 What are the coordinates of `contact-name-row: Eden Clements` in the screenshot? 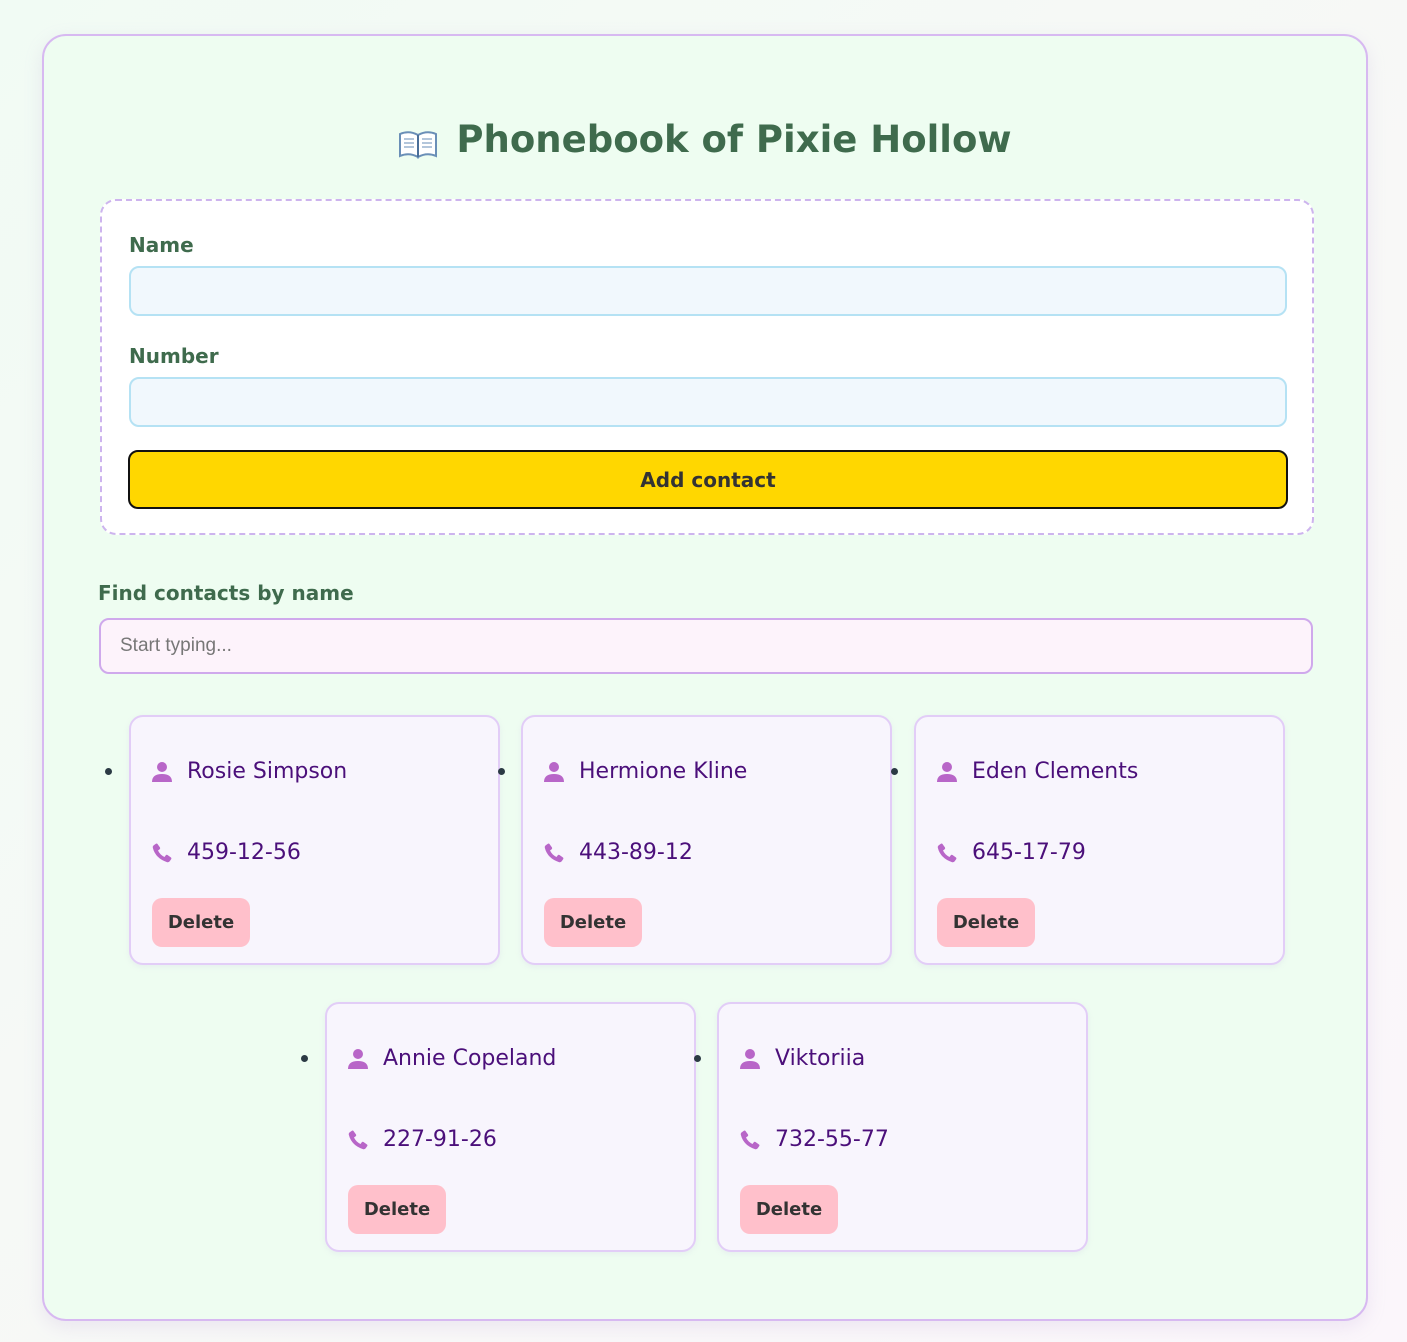 It's located at (1037, 771).